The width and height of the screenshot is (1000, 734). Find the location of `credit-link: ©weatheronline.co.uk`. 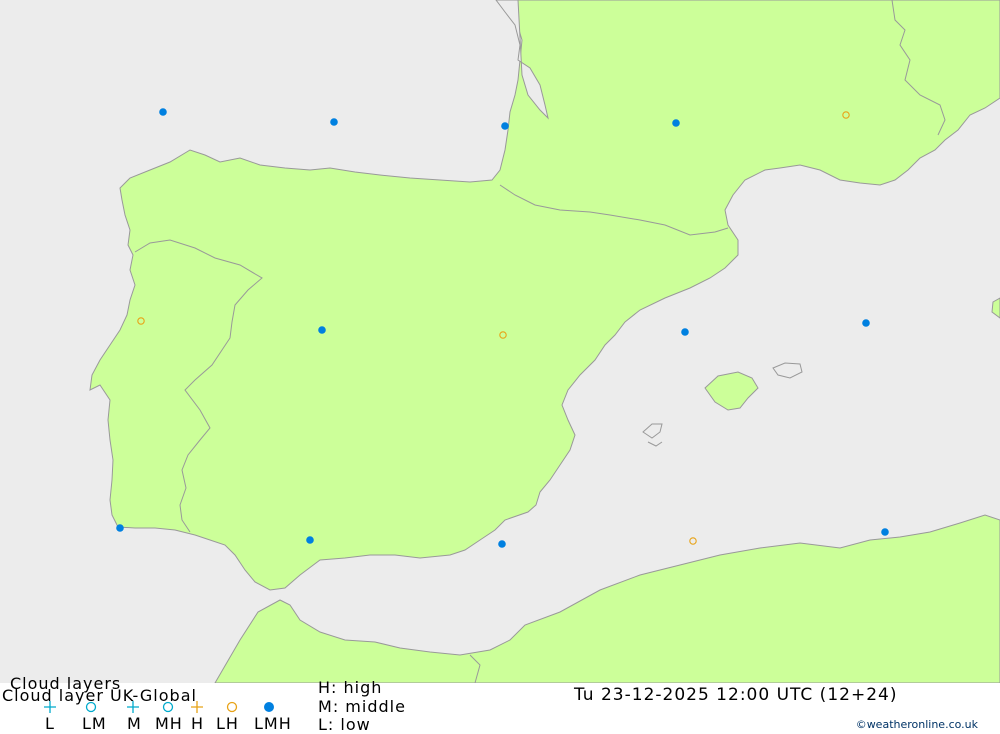

credit-link: ©weatheronline.co.uk is located at coordinates (917, 724).